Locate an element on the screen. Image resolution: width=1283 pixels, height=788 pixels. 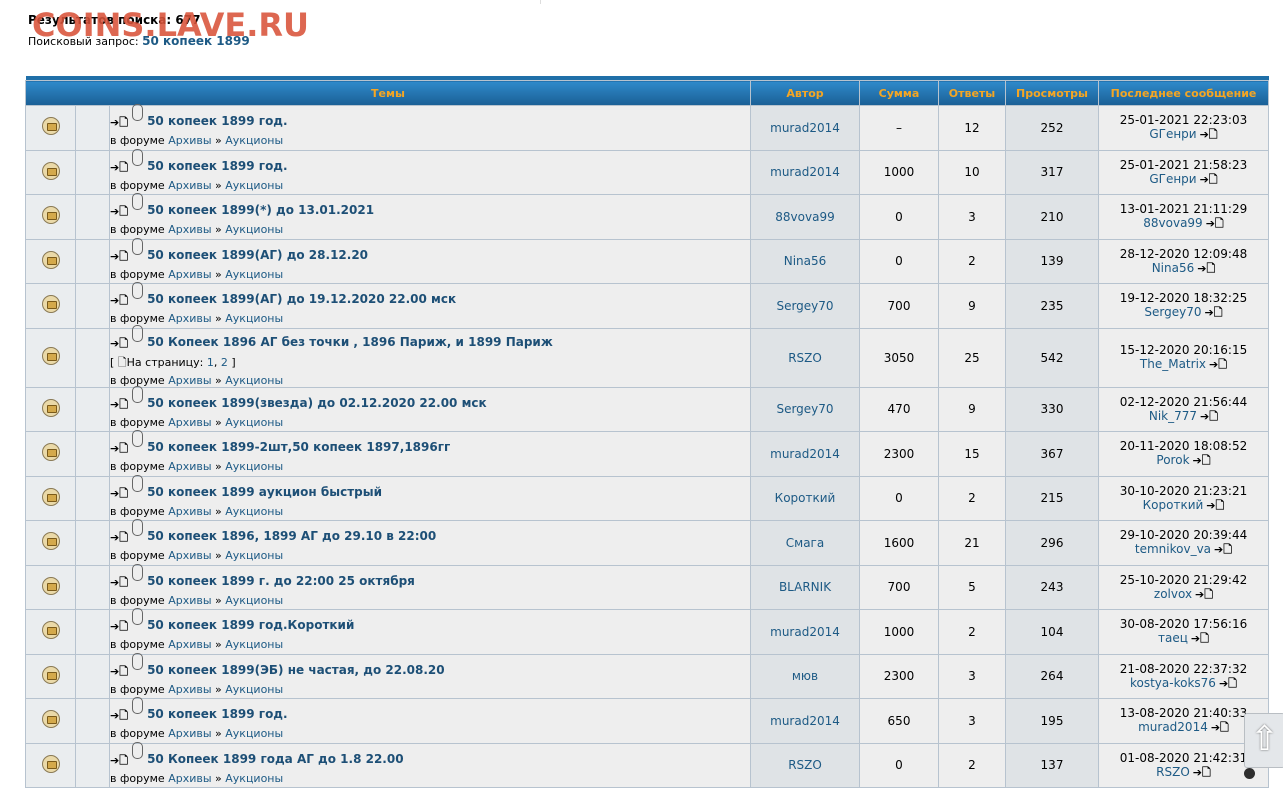
author-link: 88vova99 is located at coordinates (804, 217).